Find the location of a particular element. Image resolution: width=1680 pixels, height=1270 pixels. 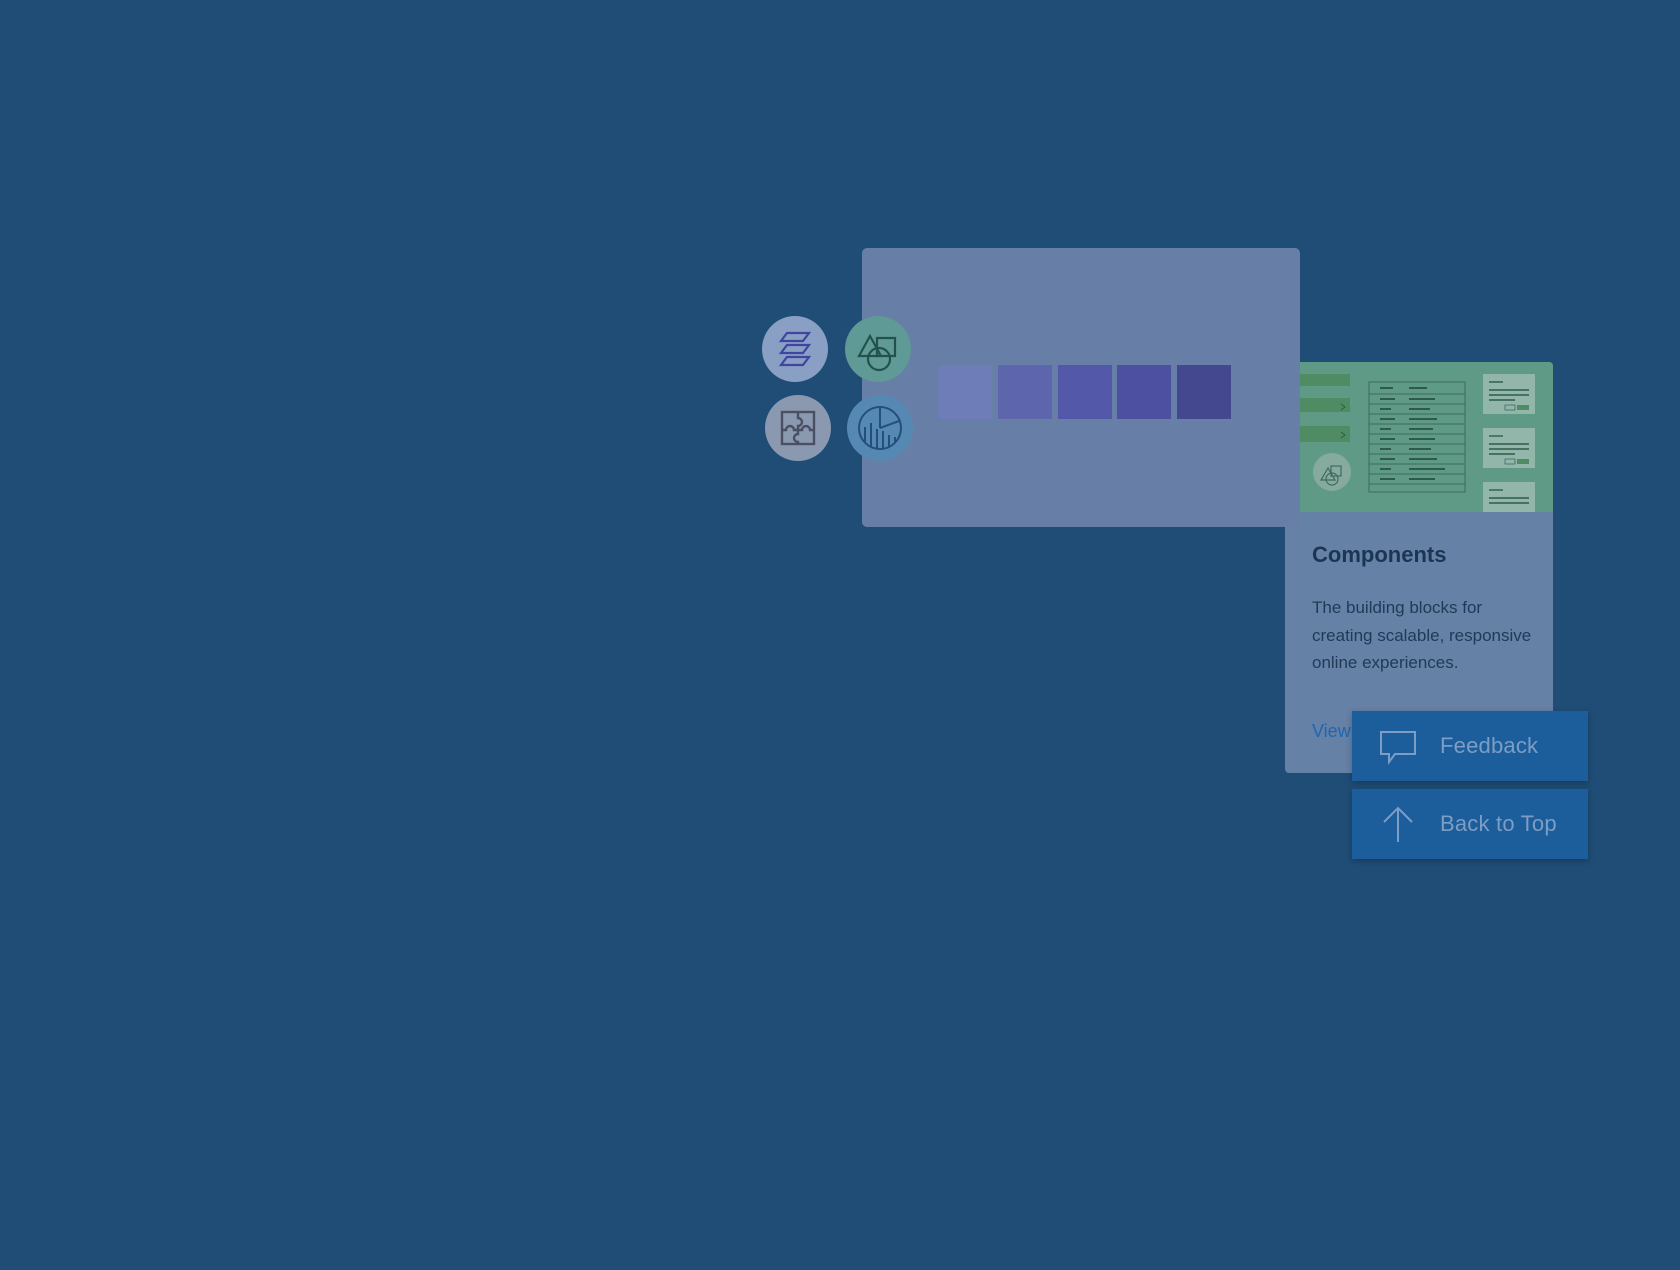

components-thumbnail is located at coordinates (1419, 437).